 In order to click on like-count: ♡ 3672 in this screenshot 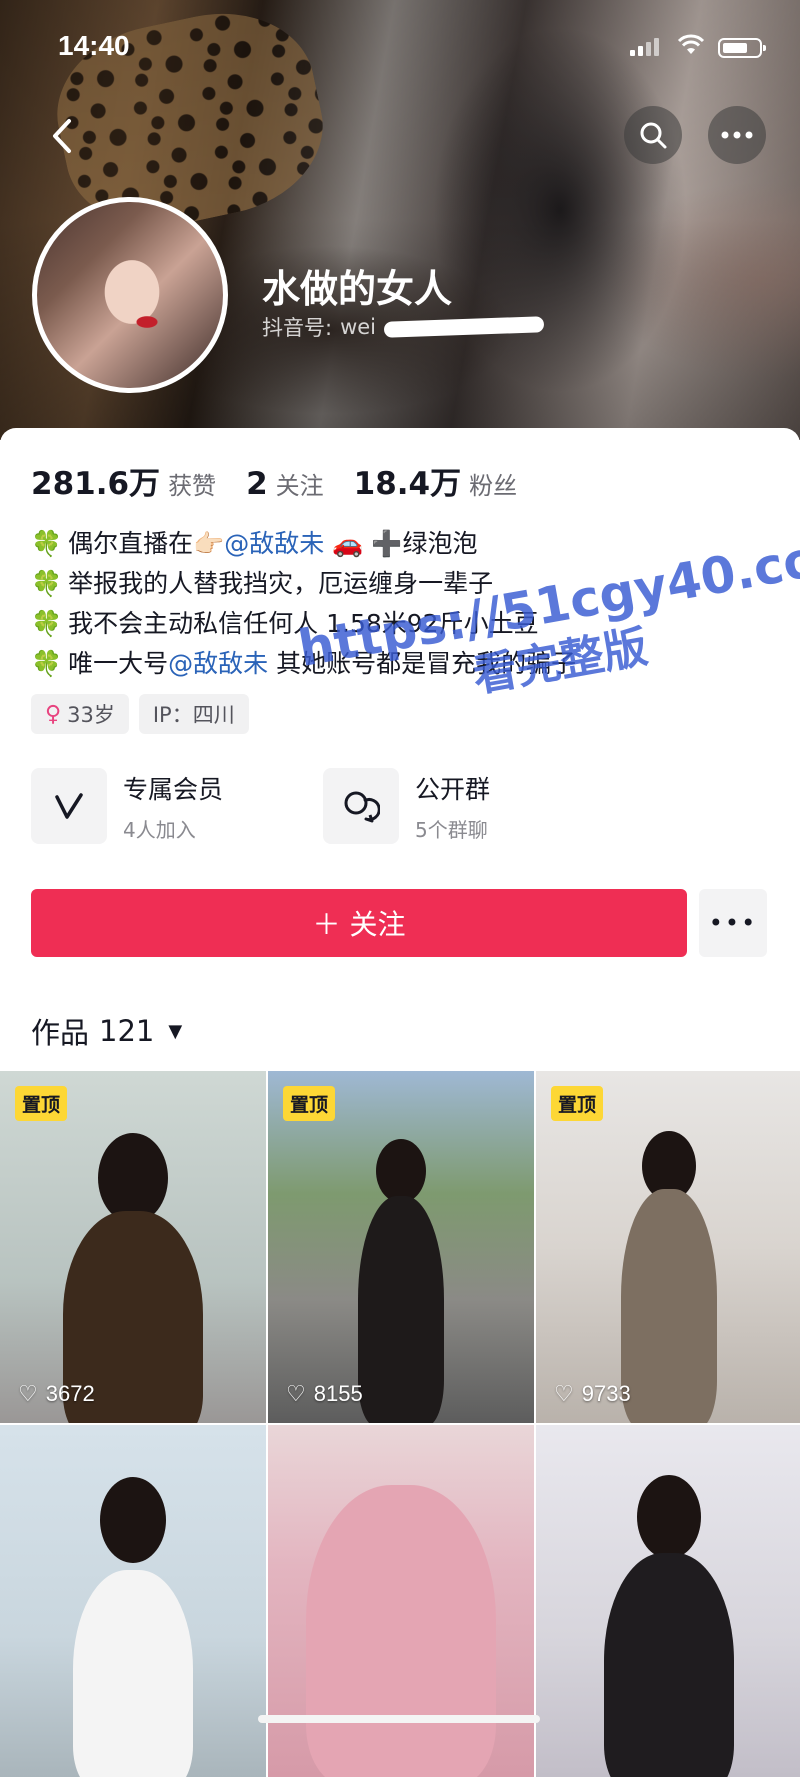, I will do `click(56, 1394)`.